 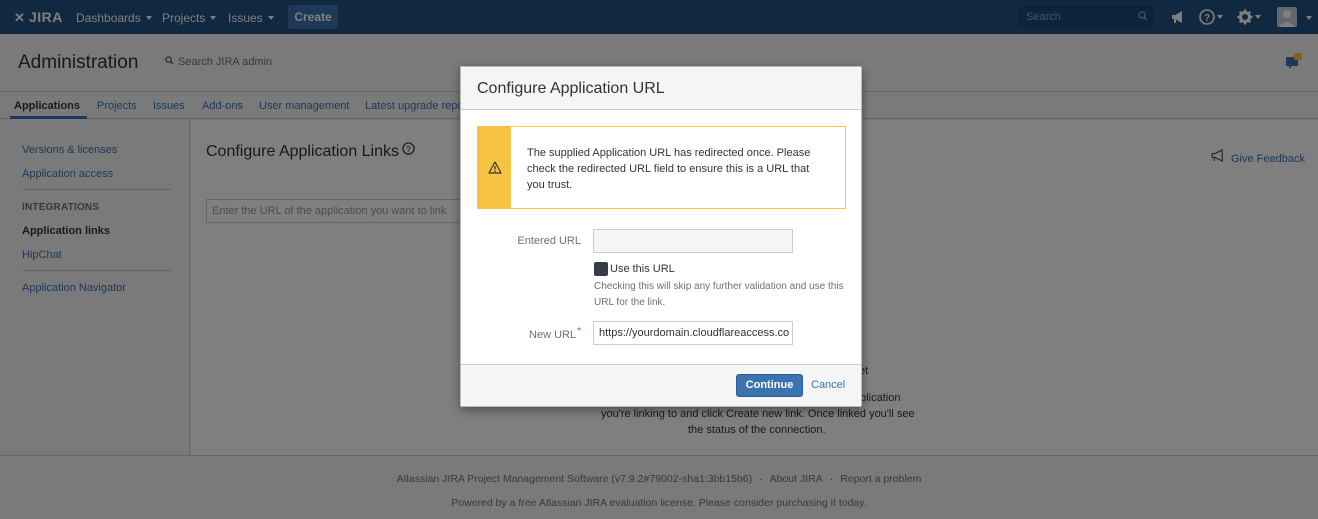 What do you see at coordinates (828, 385) in the screenshot?
I see `cancel-link: Cancel` at bounding box center [828, 385].